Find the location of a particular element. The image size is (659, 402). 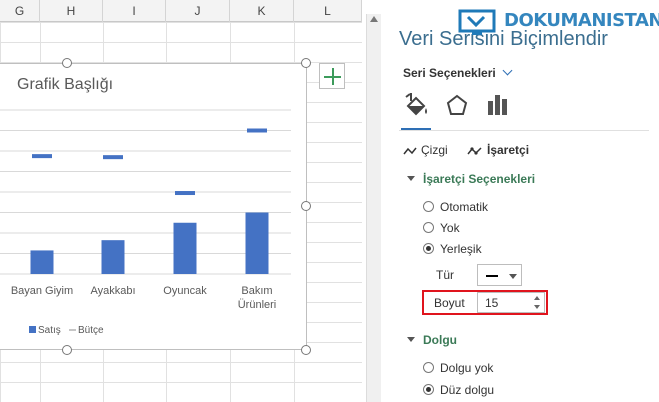

radio-no-fill-label: Dolgu yok is located at coordinates (467, 368).